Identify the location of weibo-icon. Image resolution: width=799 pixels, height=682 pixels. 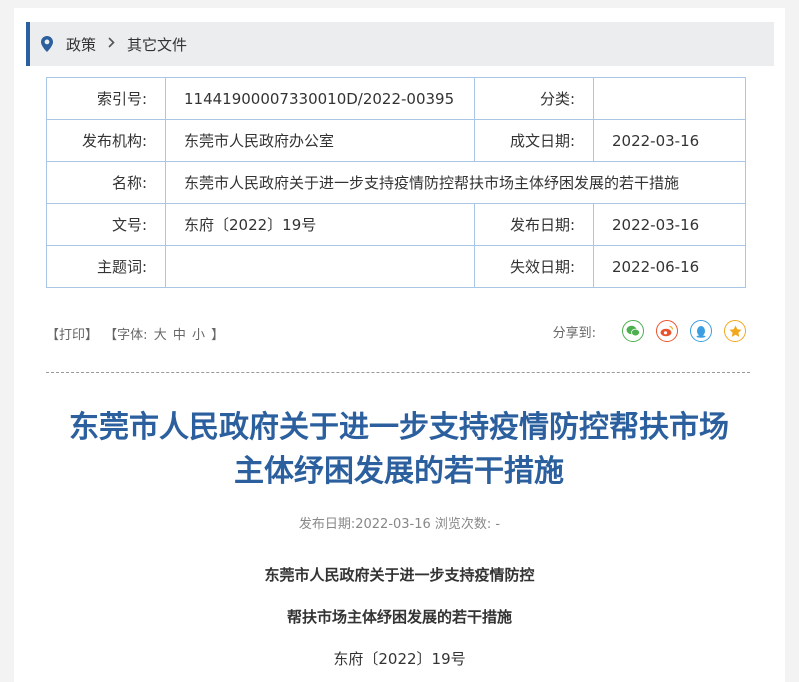
(667, 331).